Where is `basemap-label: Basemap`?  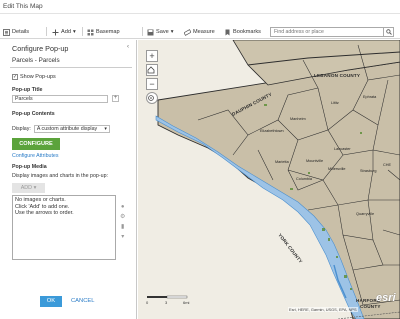
basemap-label: Basemap is located at coordinates (108, 32).